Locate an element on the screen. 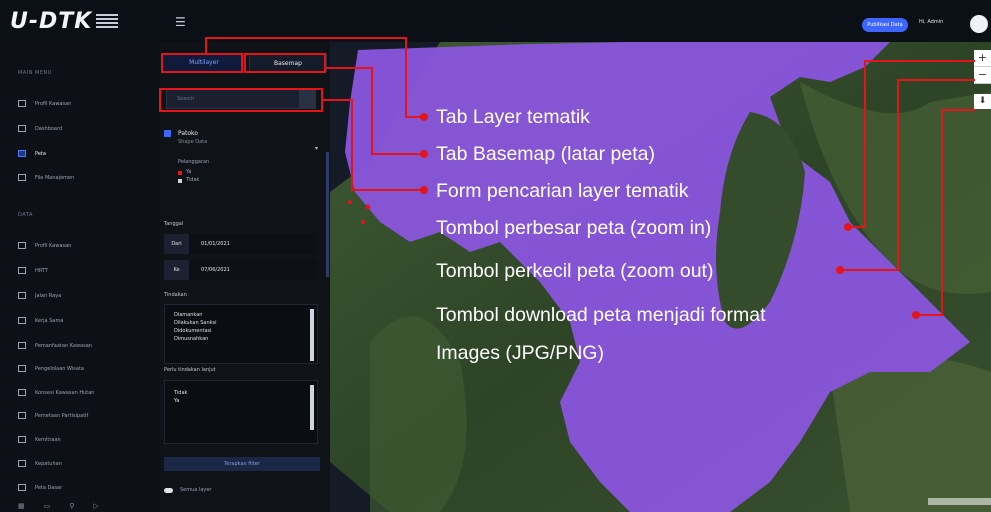 The image size is (991, 512). callout-line-layer is located at coordinates (314, 77).